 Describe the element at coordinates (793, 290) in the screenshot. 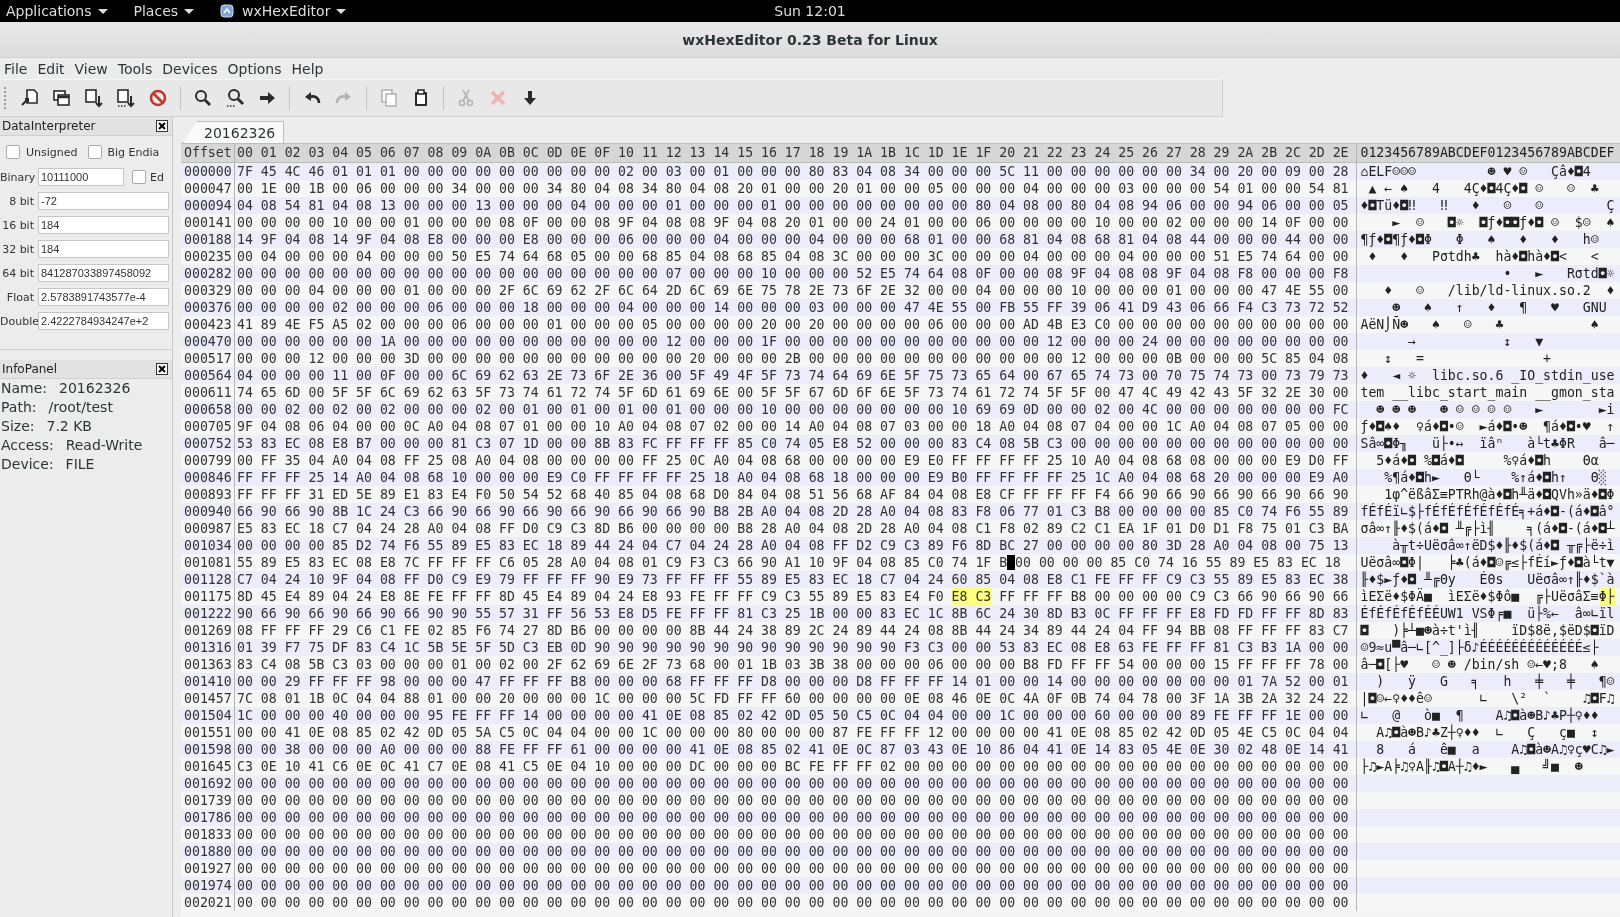

I see `hex-bytes: 00 00 00 04 00 00 00 01 00 00 00 2F 6C 69 62 2F 6C 64 2D 6C 69 6E 75 78 2E 73 6F 2E 32 00 00 04 00 00 00 10 00 00 00 01 00 00 00 47 4E 55 00` at that location.